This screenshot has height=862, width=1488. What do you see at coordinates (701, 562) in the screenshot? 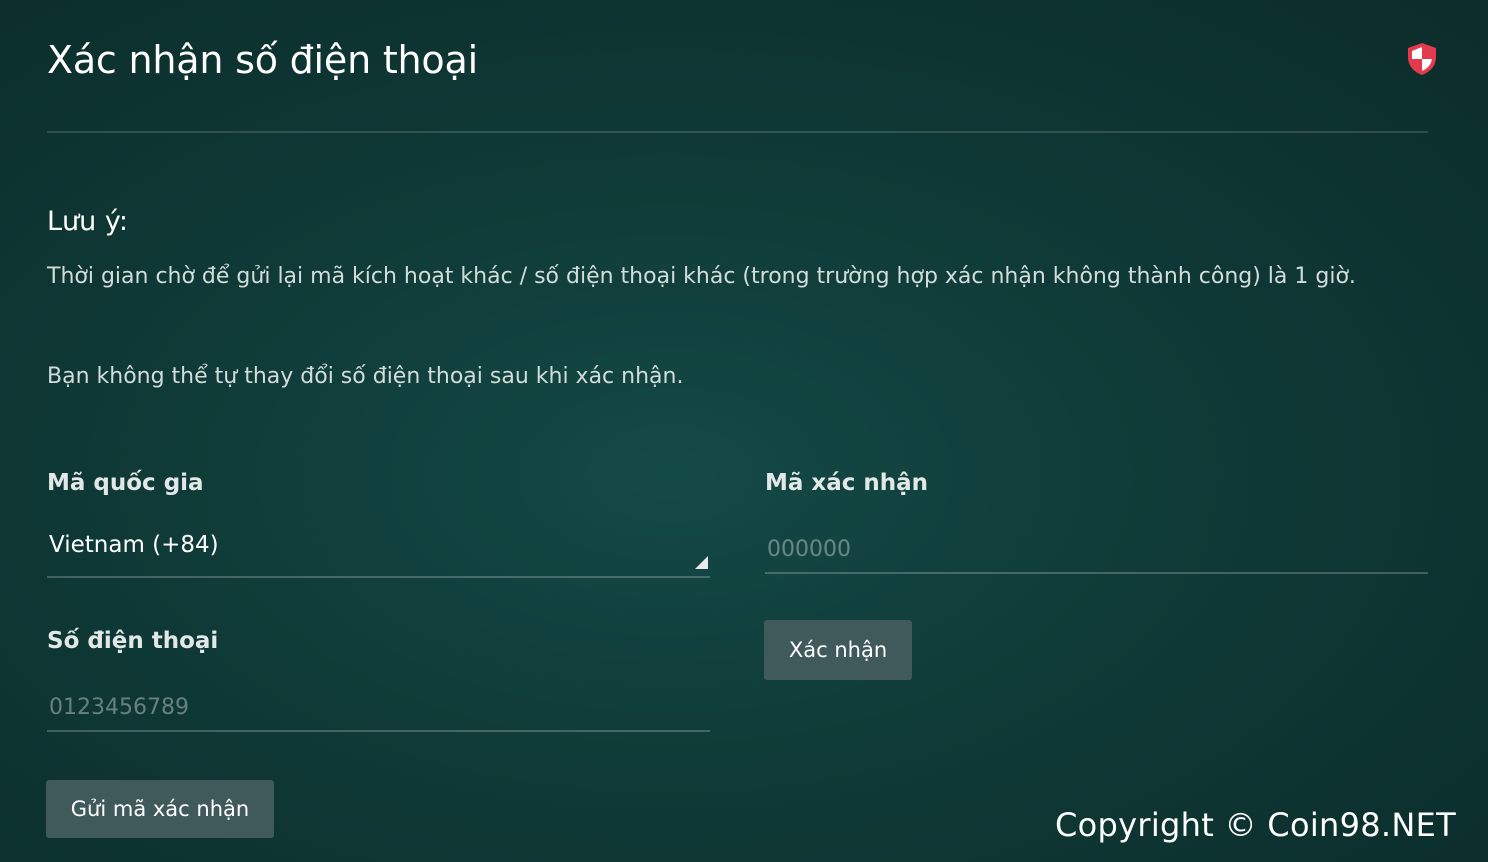
I see `triangle-corner-icon` at bounding box center [701, 562].